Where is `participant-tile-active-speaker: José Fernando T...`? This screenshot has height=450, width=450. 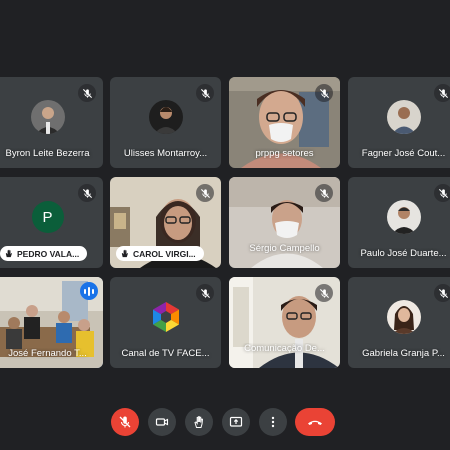
participant-tile-active-speaker: José Fernando T... is located at coordinates (51, 322).